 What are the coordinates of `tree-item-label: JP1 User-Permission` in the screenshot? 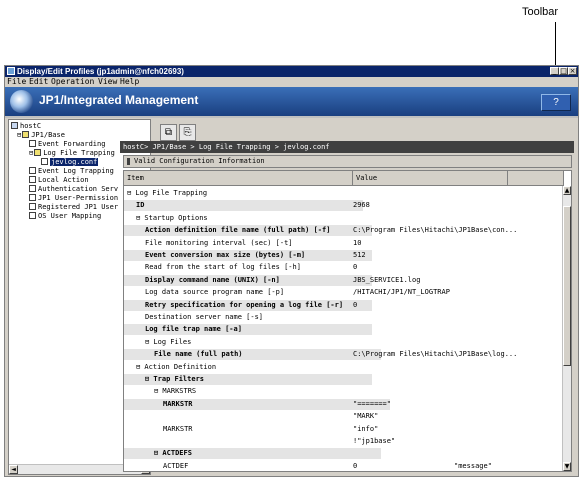 It's located at (78, 198).